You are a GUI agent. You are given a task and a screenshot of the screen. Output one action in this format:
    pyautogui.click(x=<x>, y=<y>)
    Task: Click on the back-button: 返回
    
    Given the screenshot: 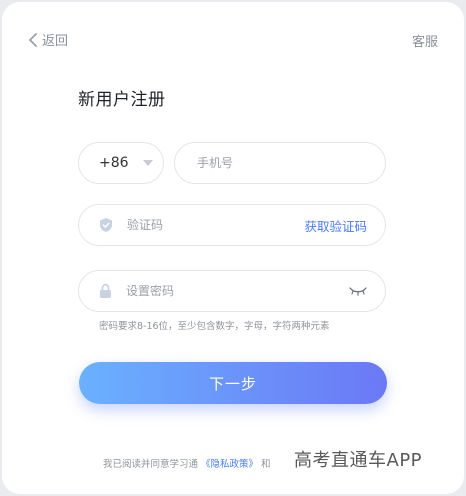 What is the action you would take?
    pyautogui.click(x=48, y=39)
    